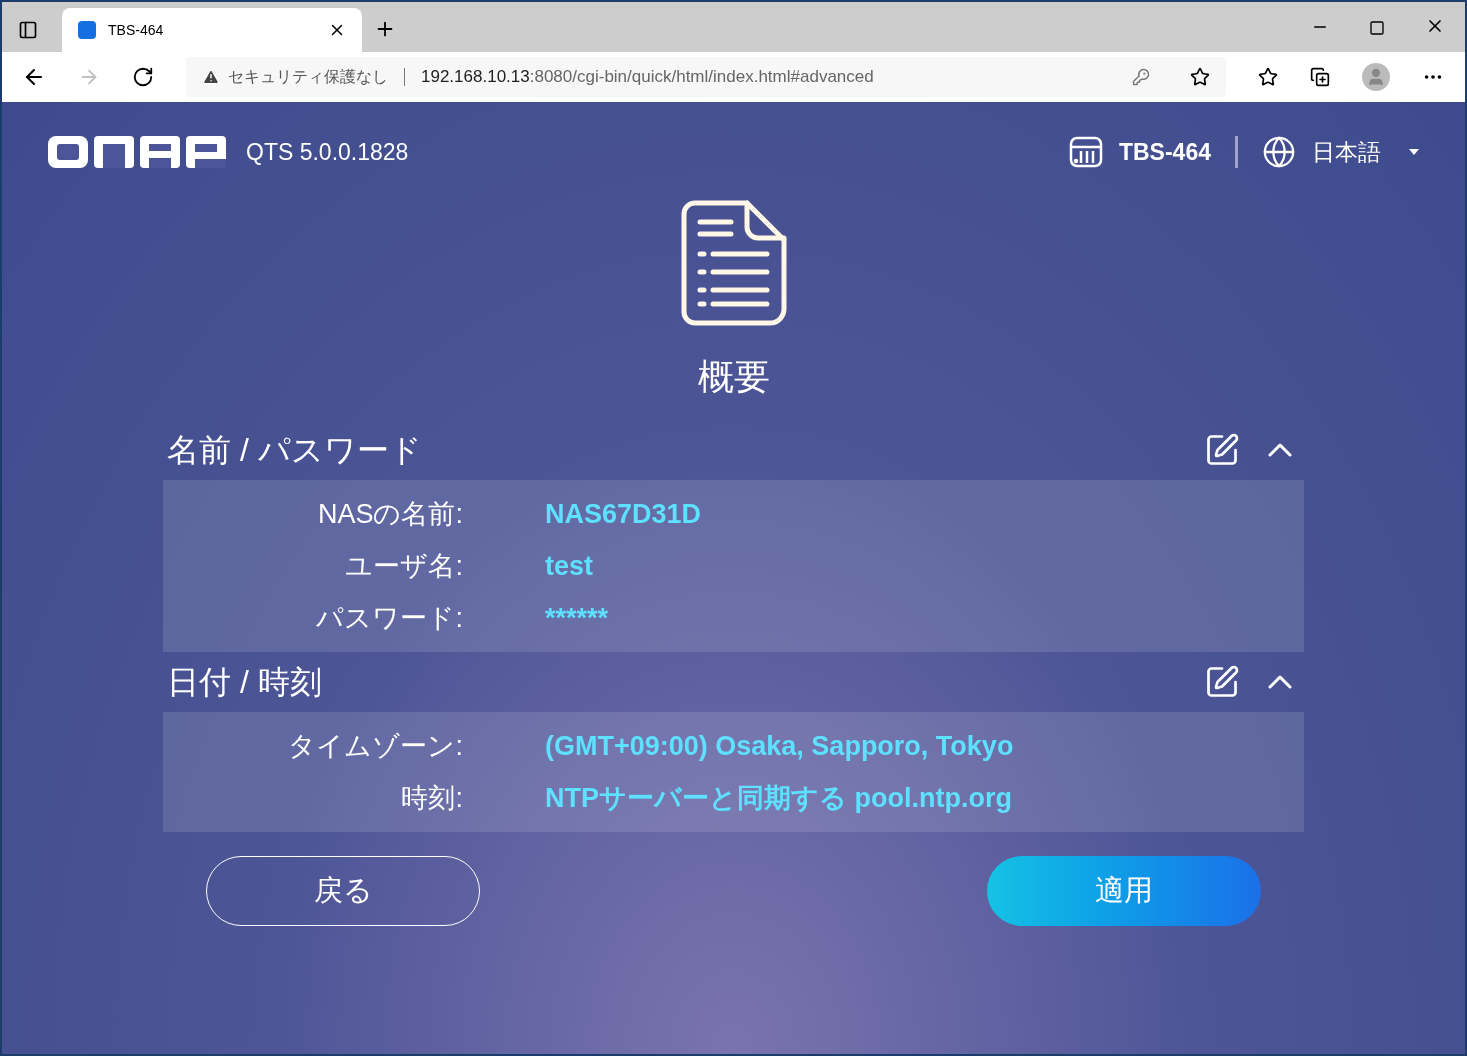 This screenshot has height=1056, width=1467. What do you see at coordinates (1376, 77) in the screenshot?
I see `profile-avatar` at bounding box center [1376, 77].